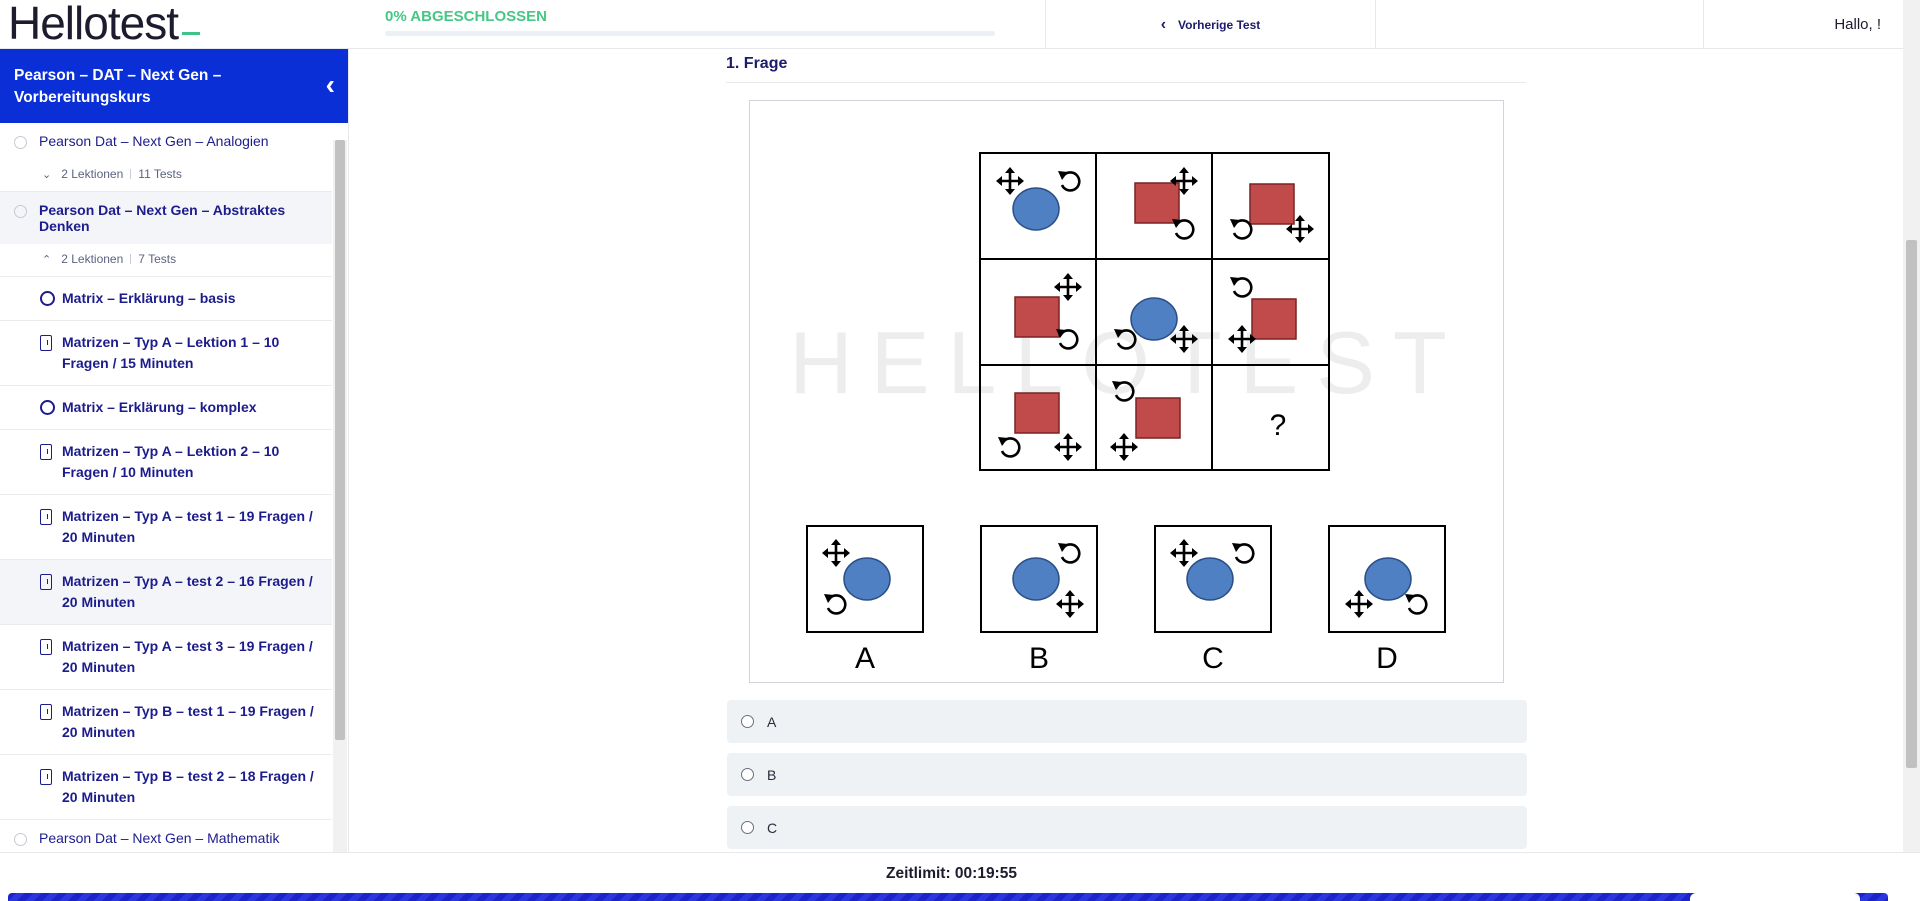 The width and height of the screenshot is (1920, 901). I want to click on sidebar-scroll-thumb, so click(340, 440).